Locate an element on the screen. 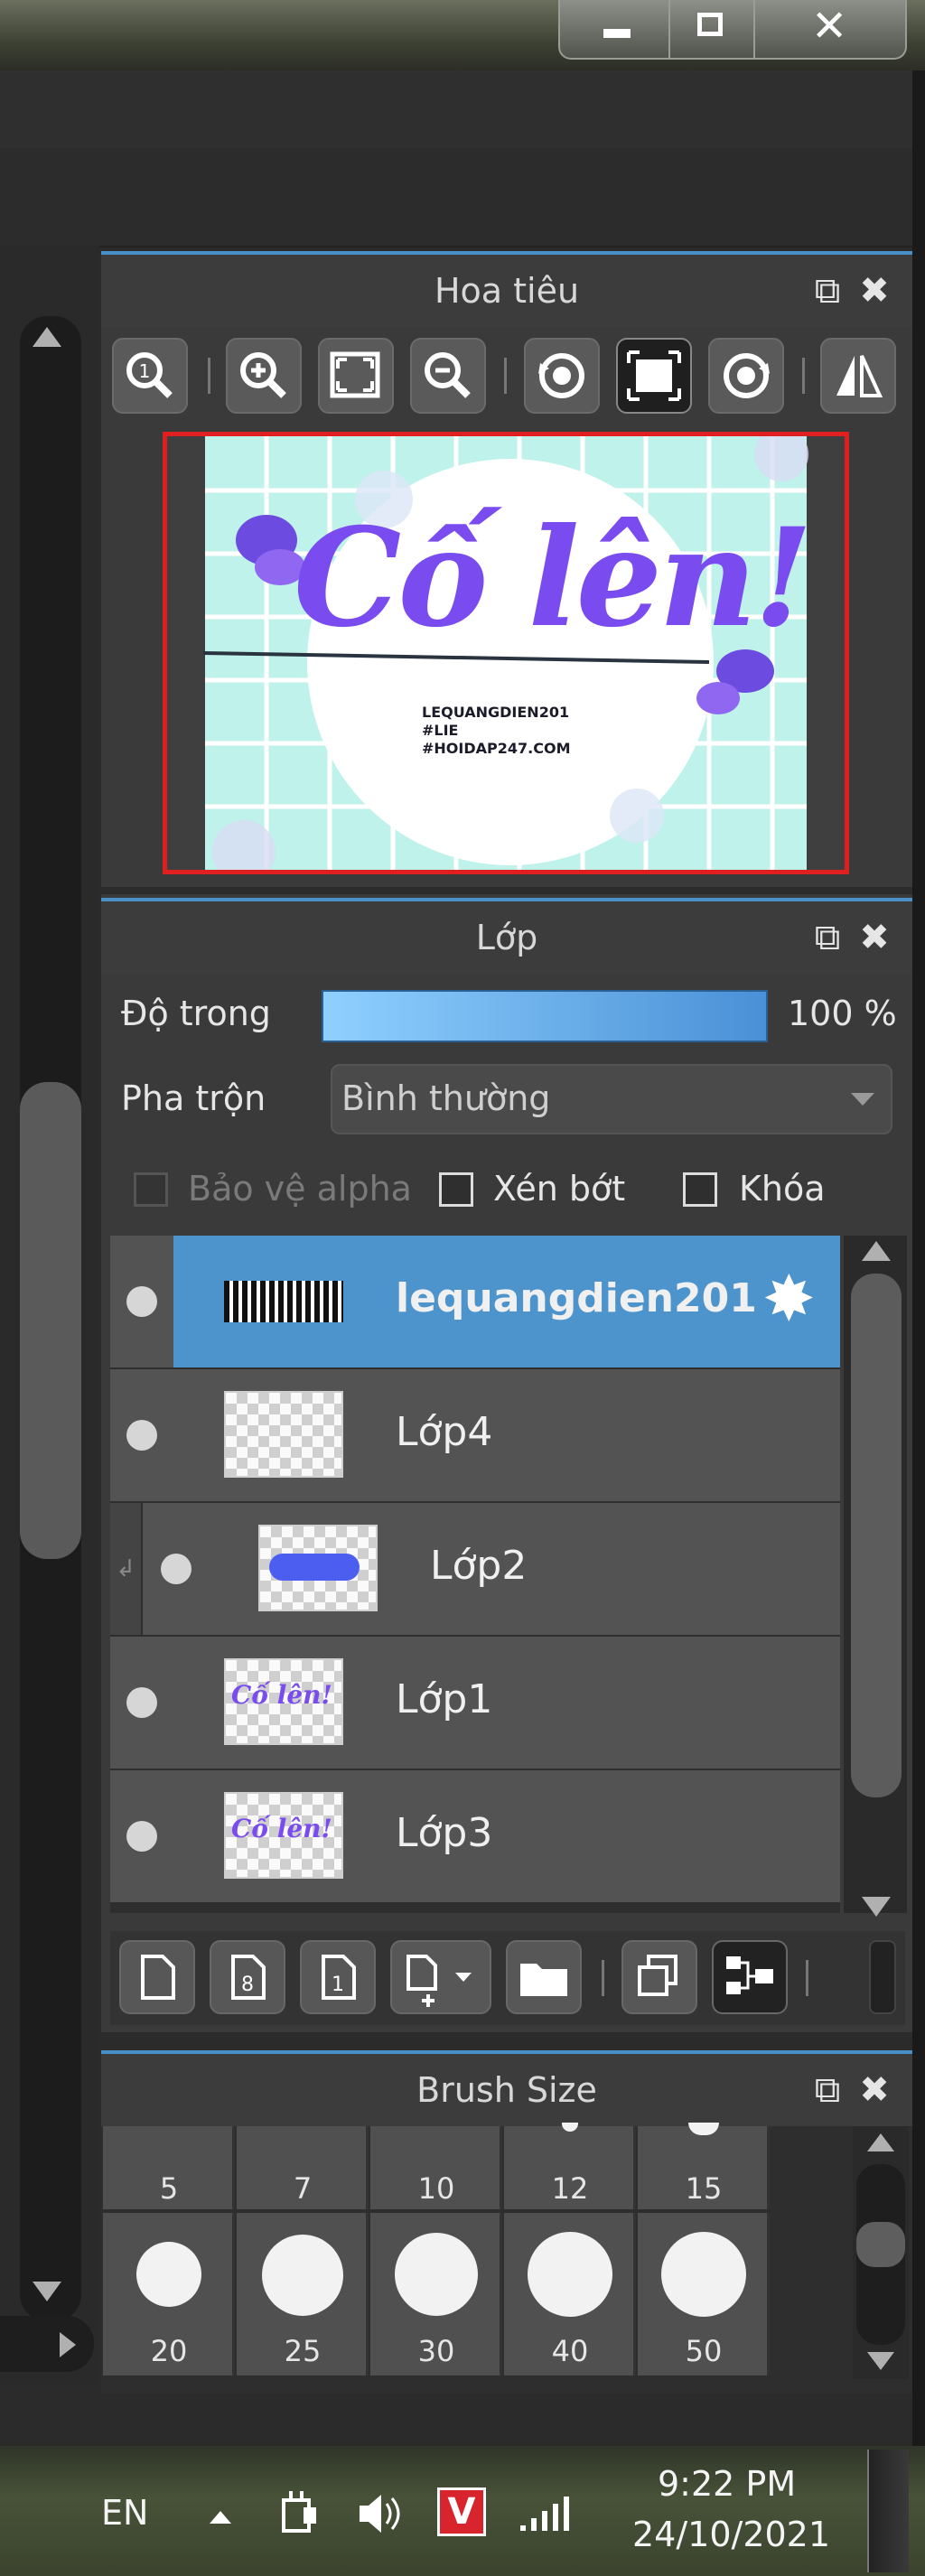  rotate-right-button is located at coordinates (746, 376).